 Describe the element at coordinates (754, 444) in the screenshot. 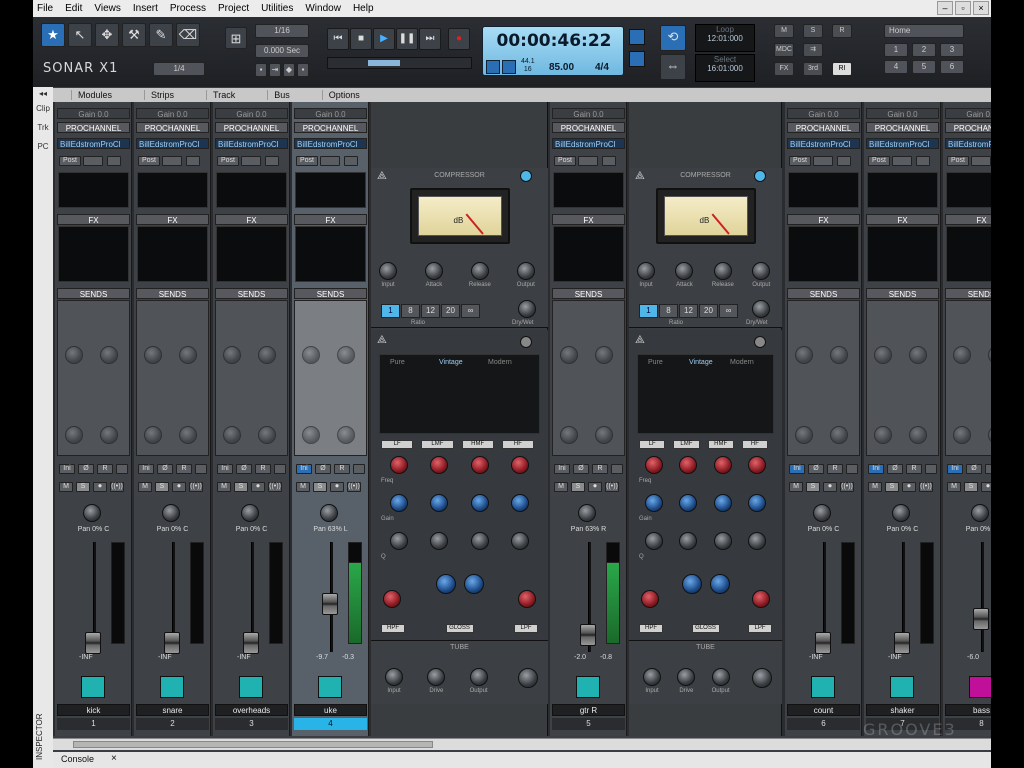

I see `eq-band-3: HF` at that location.